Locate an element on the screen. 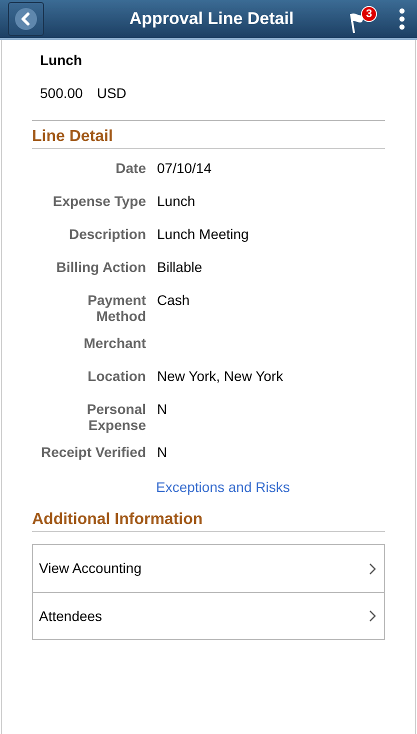  notifications-button: 3 is located at coordinates (364, 19).